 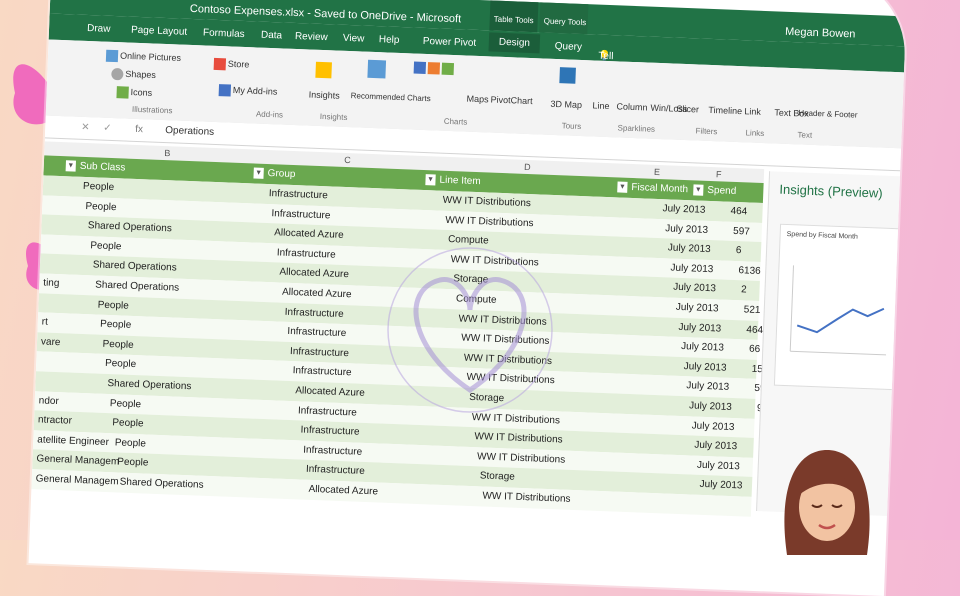 I want to click on table-cell: atellite Engineer, so click(x=73, y=441).